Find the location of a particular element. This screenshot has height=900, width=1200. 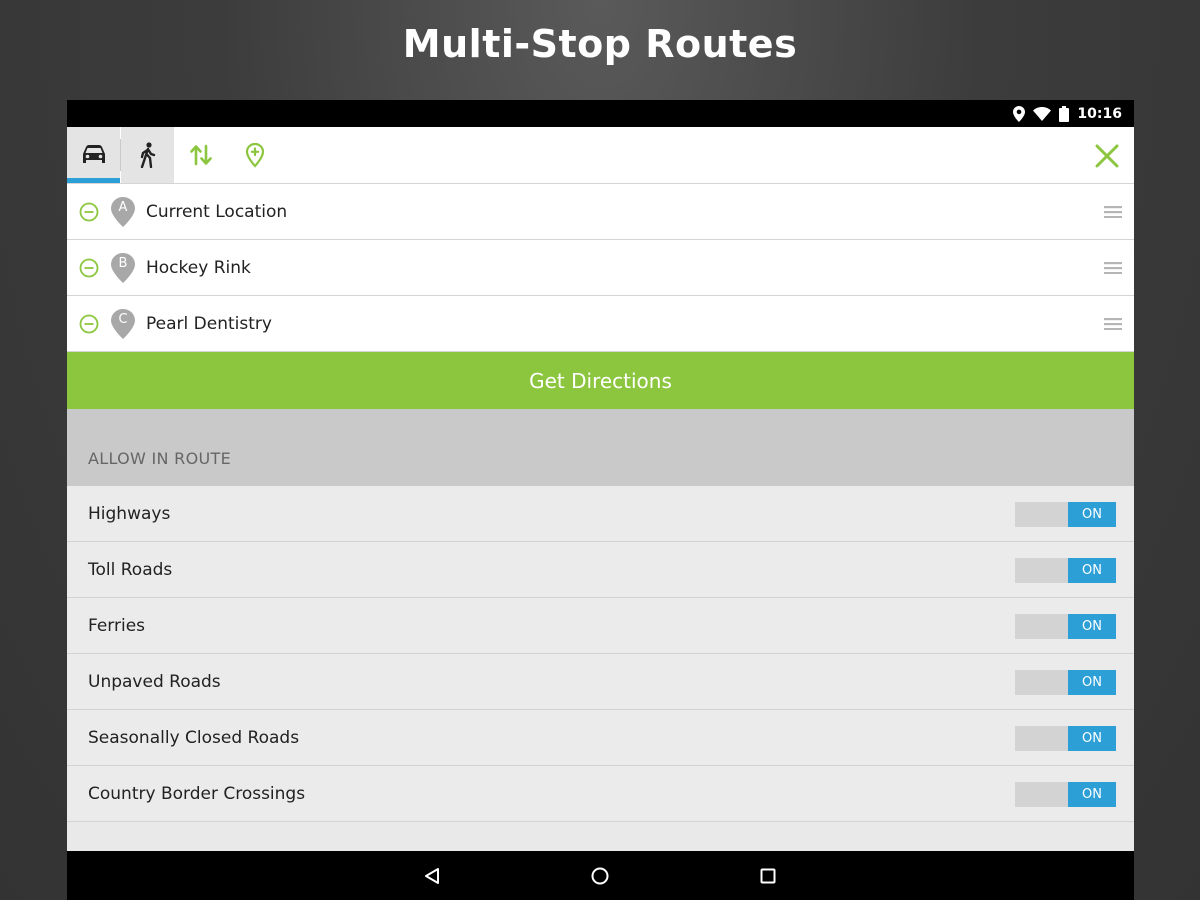

walk-mode-tab is located at coordinates (147, 155).